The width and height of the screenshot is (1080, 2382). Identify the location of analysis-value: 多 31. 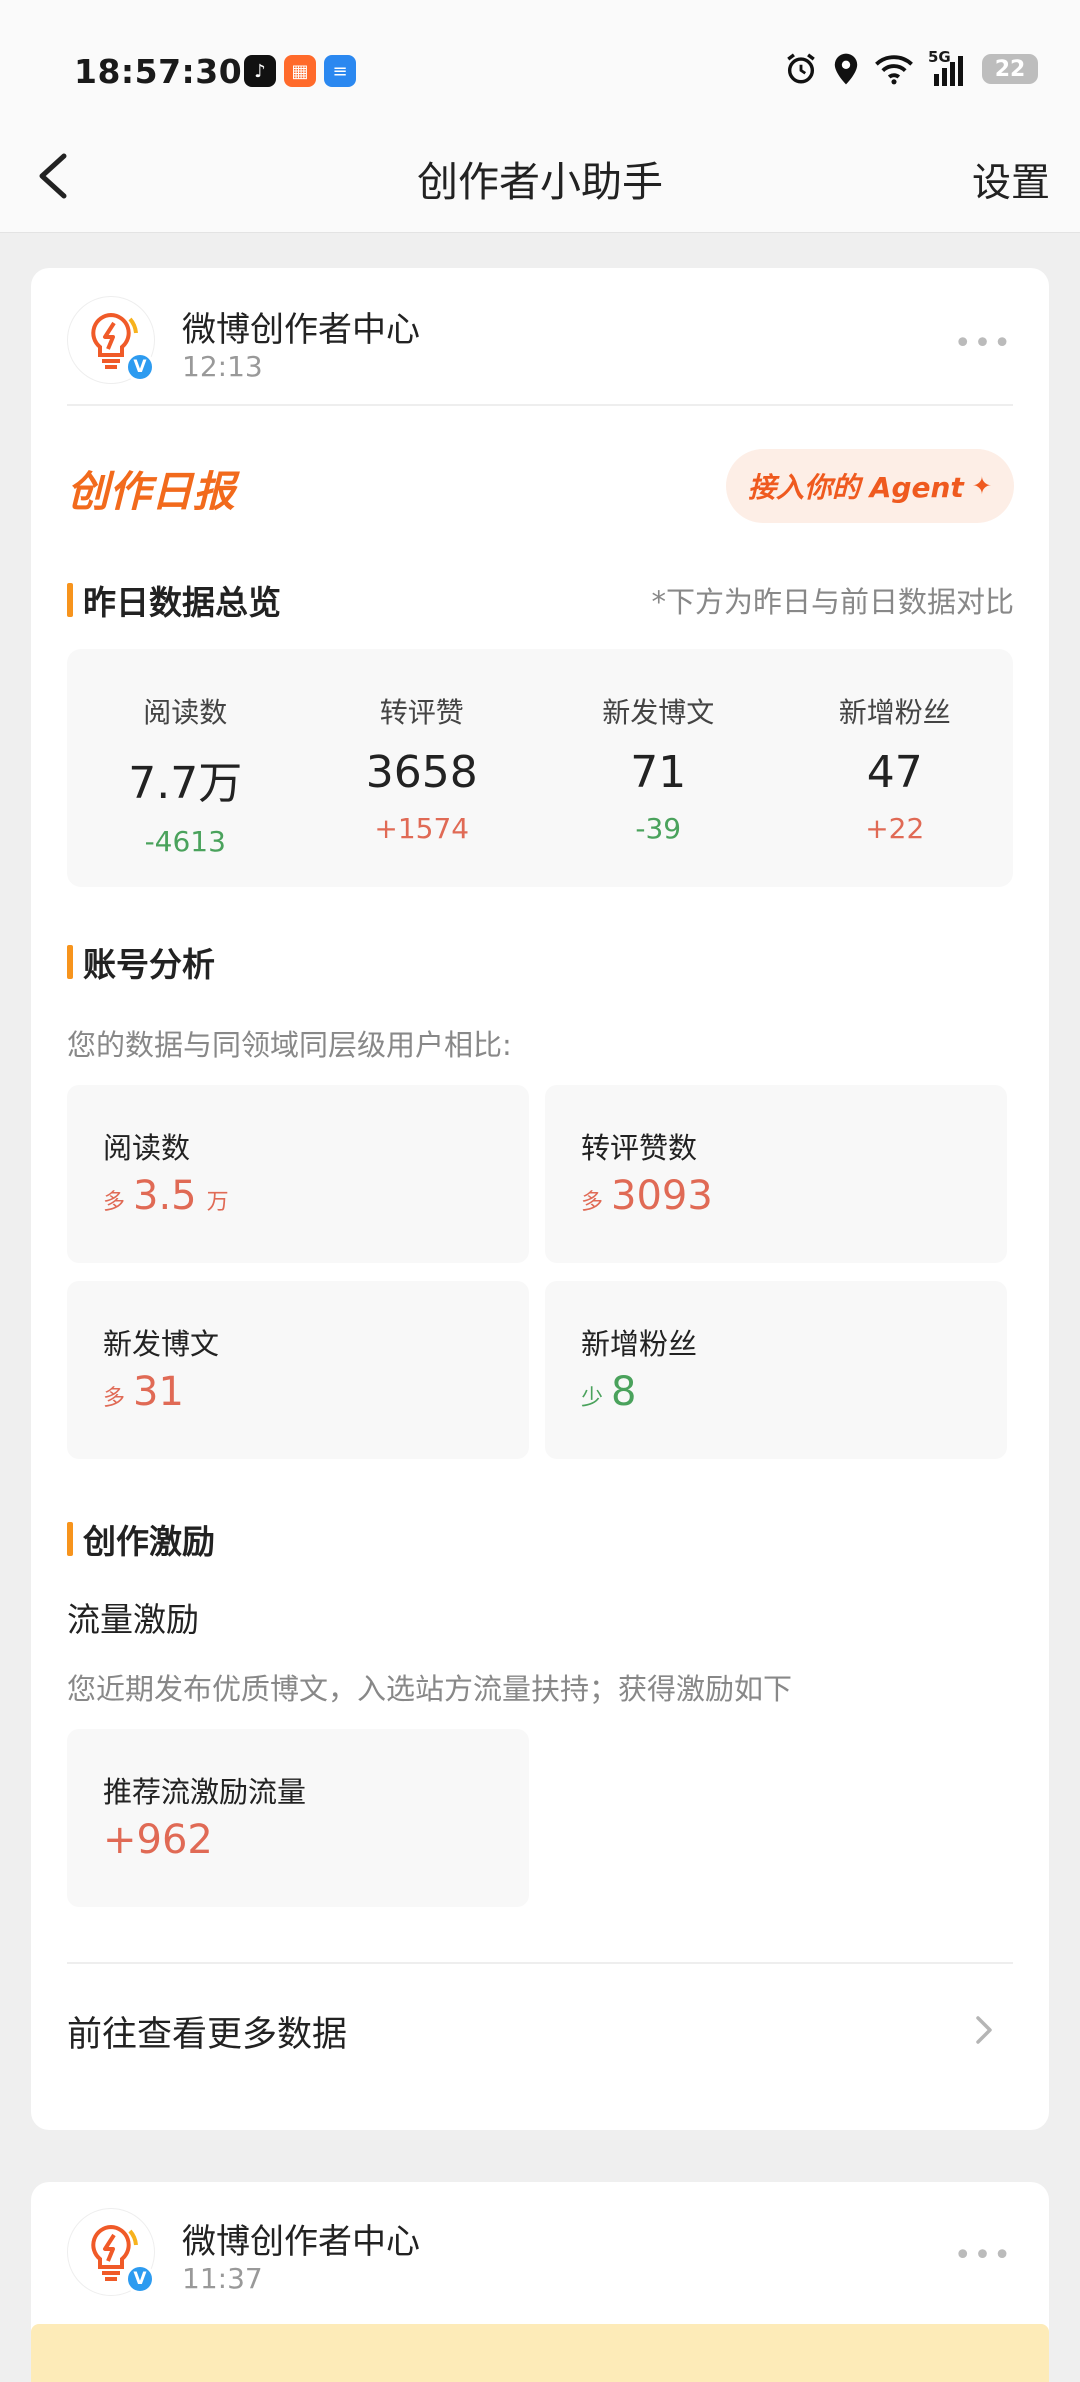
(143, 1392).